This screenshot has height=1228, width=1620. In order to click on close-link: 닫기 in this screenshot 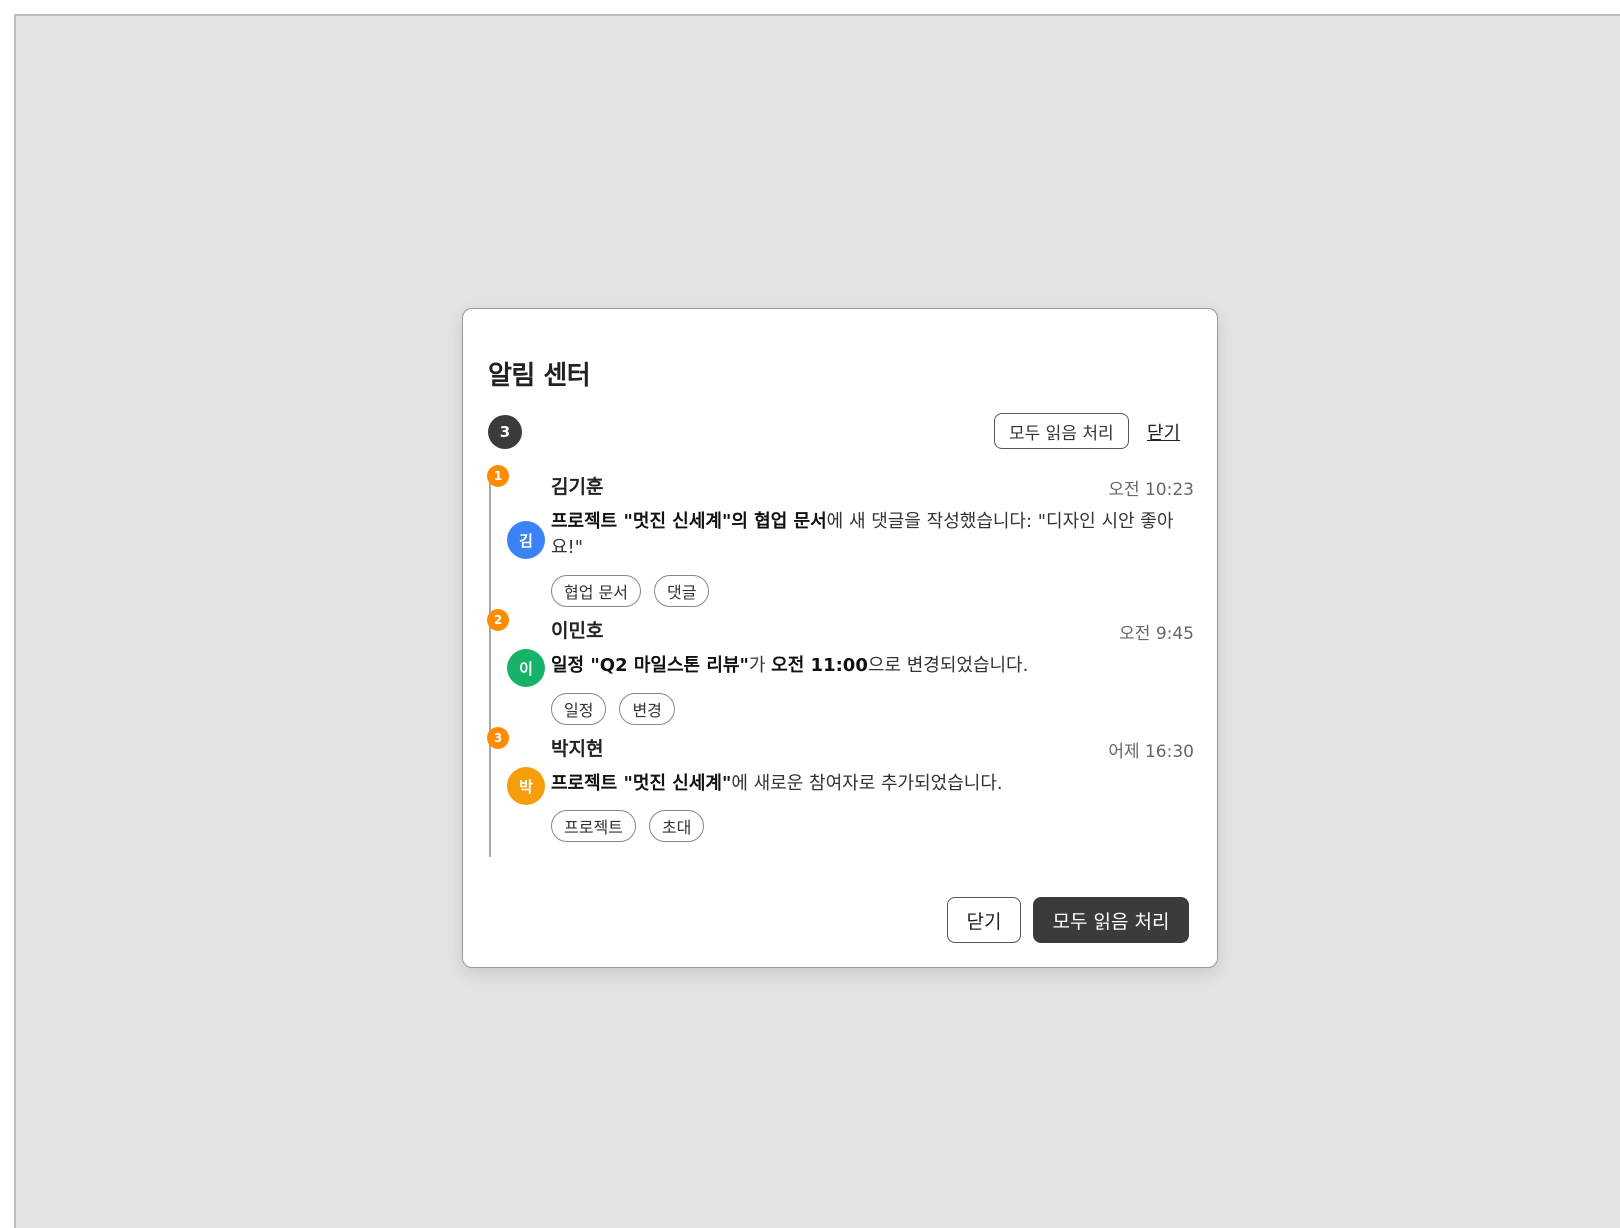, I will do `click(1163, 432)`.